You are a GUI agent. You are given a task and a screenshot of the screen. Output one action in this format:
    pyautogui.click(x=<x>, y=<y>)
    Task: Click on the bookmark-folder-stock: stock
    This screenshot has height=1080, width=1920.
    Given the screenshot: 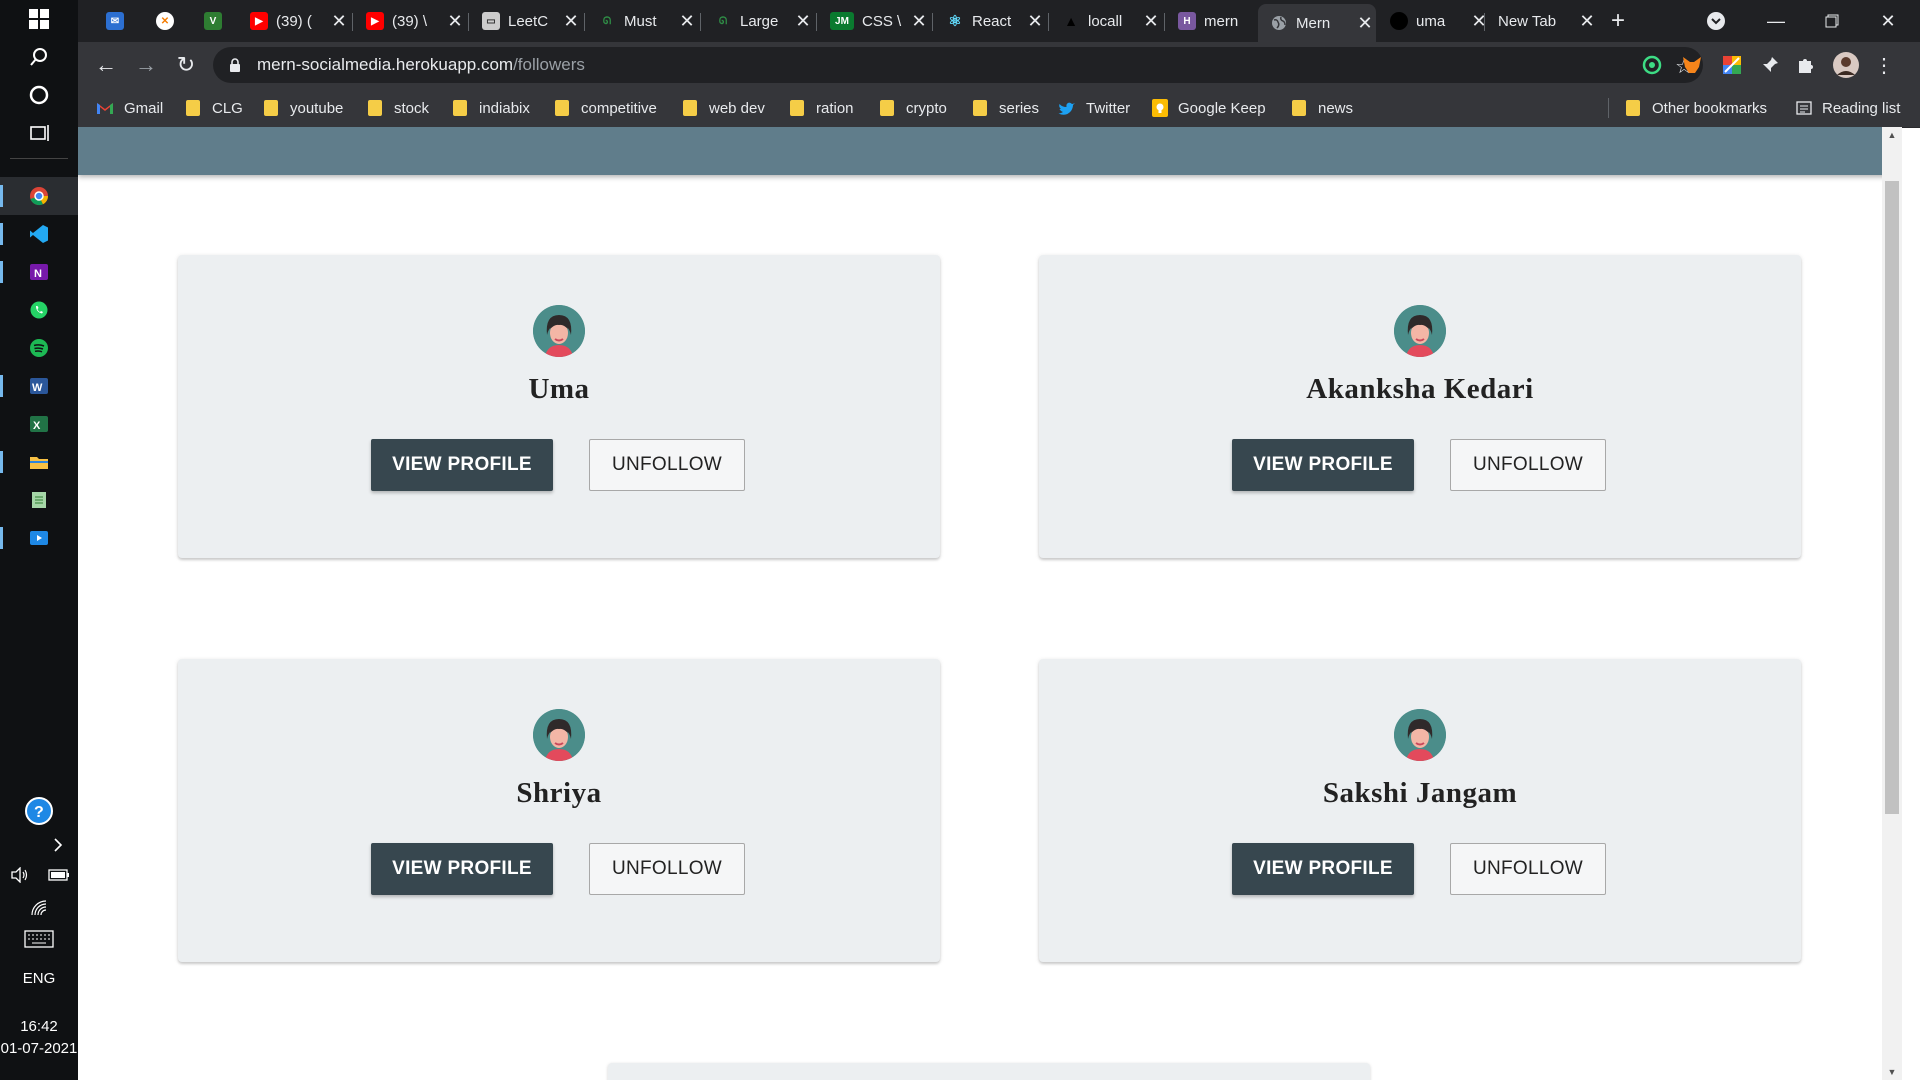 What is the action you would take?
    pyautogui.click(x=398, y=108)
    